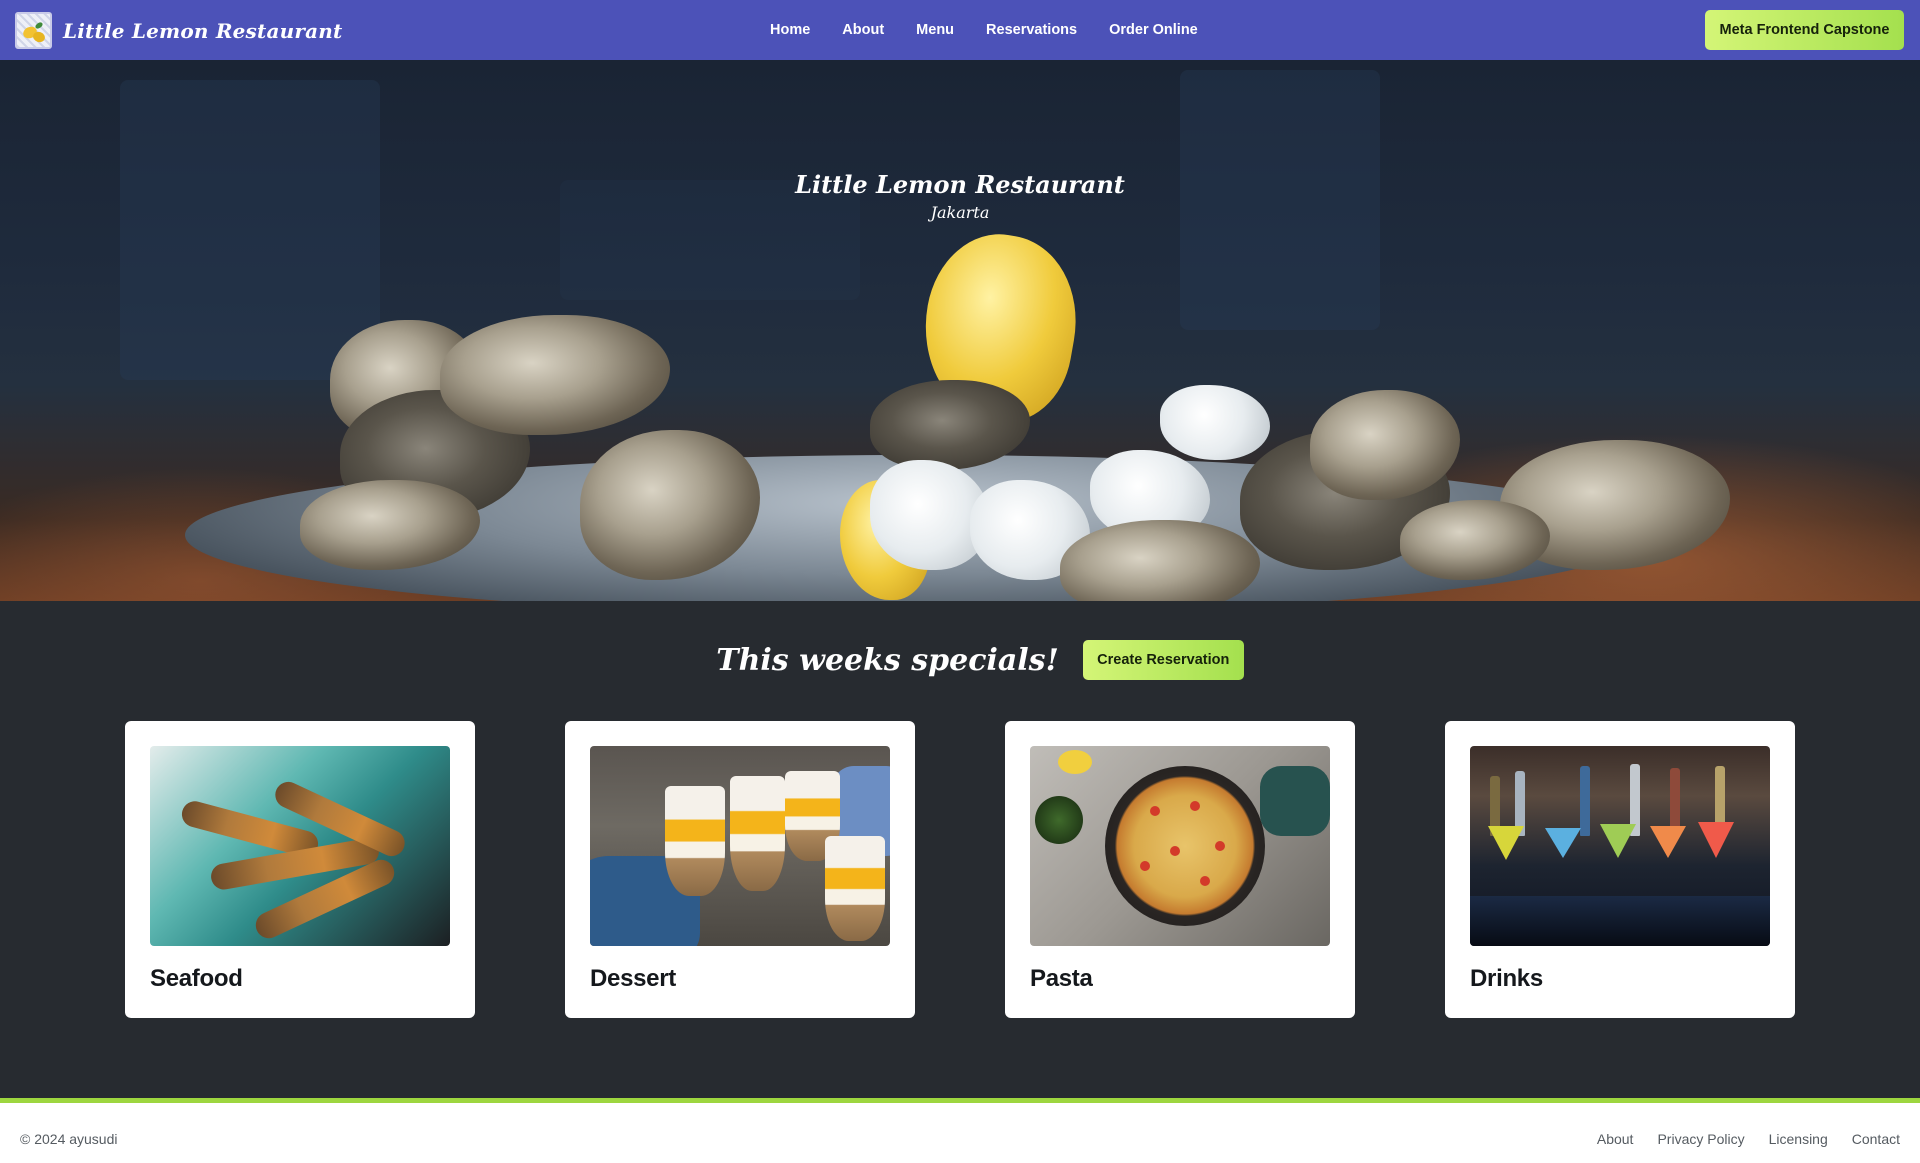  I want to click on footer-link-licensing: Licensing, so click(1798, 1139).